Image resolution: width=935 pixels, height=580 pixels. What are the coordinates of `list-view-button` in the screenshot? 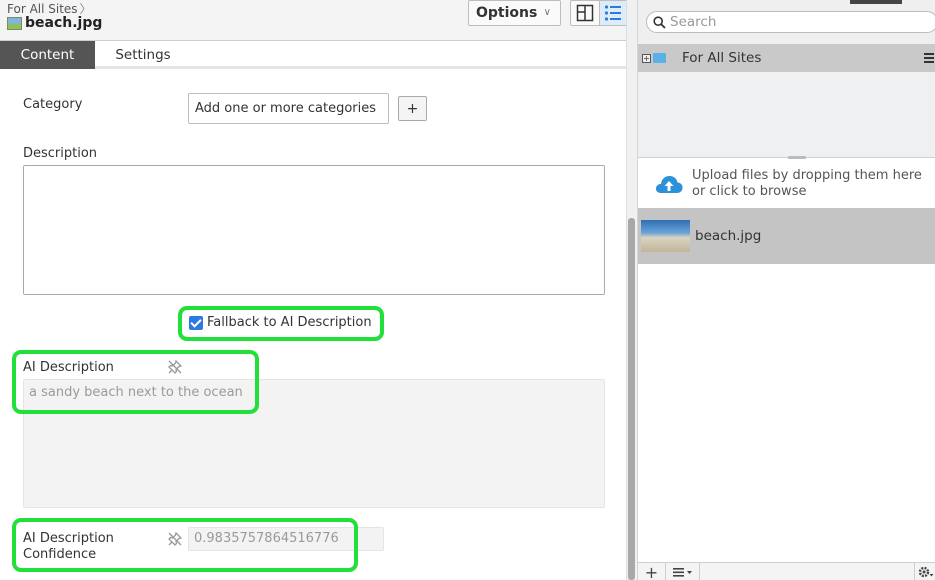 It's located at (612, 13).